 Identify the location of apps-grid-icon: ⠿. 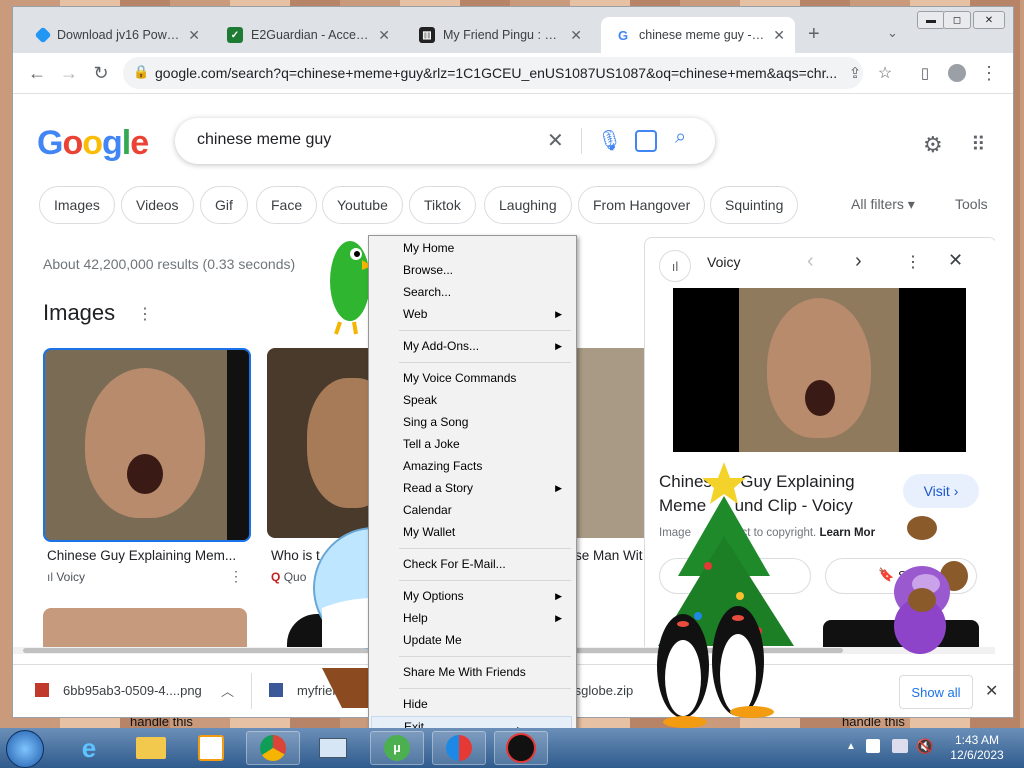
(978, 144).